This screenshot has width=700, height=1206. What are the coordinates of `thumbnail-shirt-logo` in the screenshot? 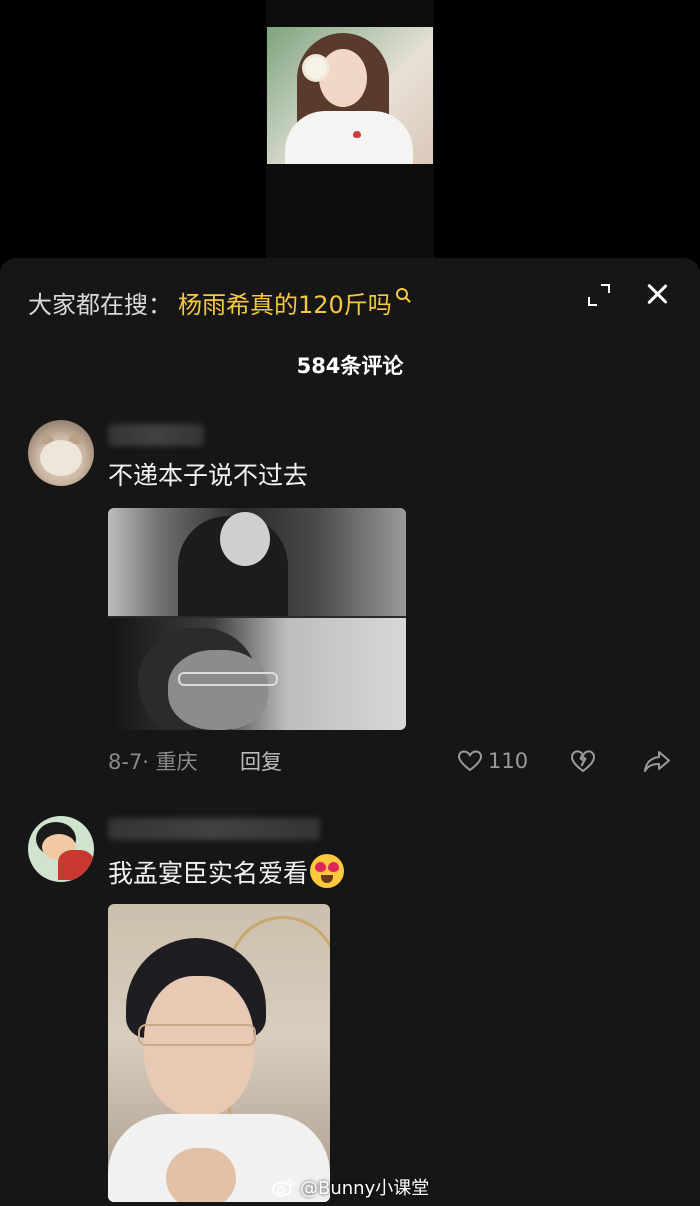 It's located at (357, 134).